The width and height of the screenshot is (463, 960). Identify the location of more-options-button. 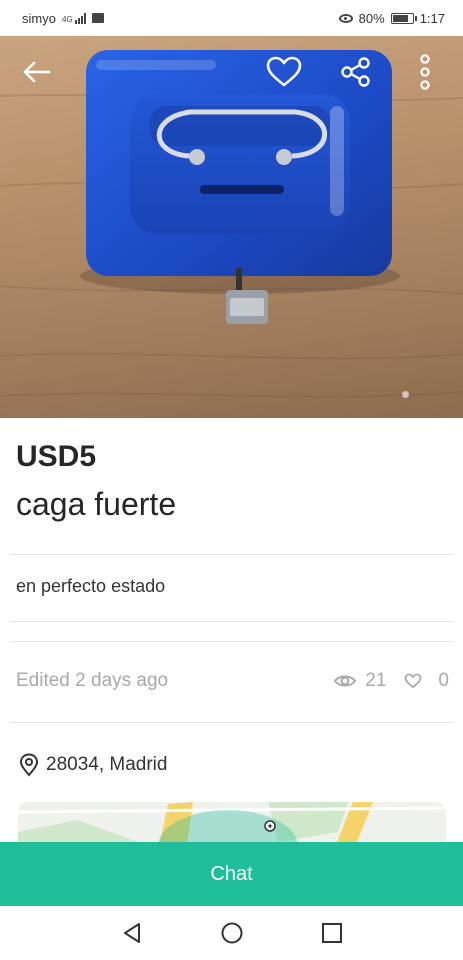
(425, 72).